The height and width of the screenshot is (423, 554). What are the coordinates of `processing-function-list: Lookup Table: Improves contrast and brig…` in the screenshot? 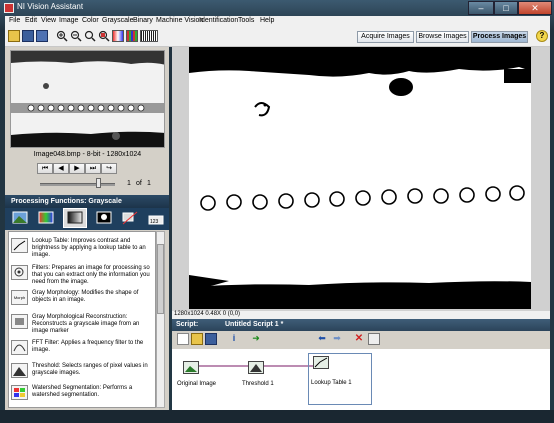 It's located at (82, 319).